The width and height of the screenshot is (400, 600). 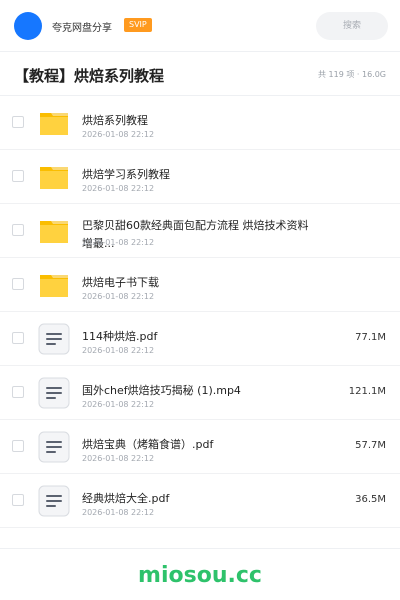 What do you see at coordinates (200, 123) in the screenshot?
I see `list-item: 烘焙系列教程 2026-01-08 22:12` at bounding box center [200, 123].